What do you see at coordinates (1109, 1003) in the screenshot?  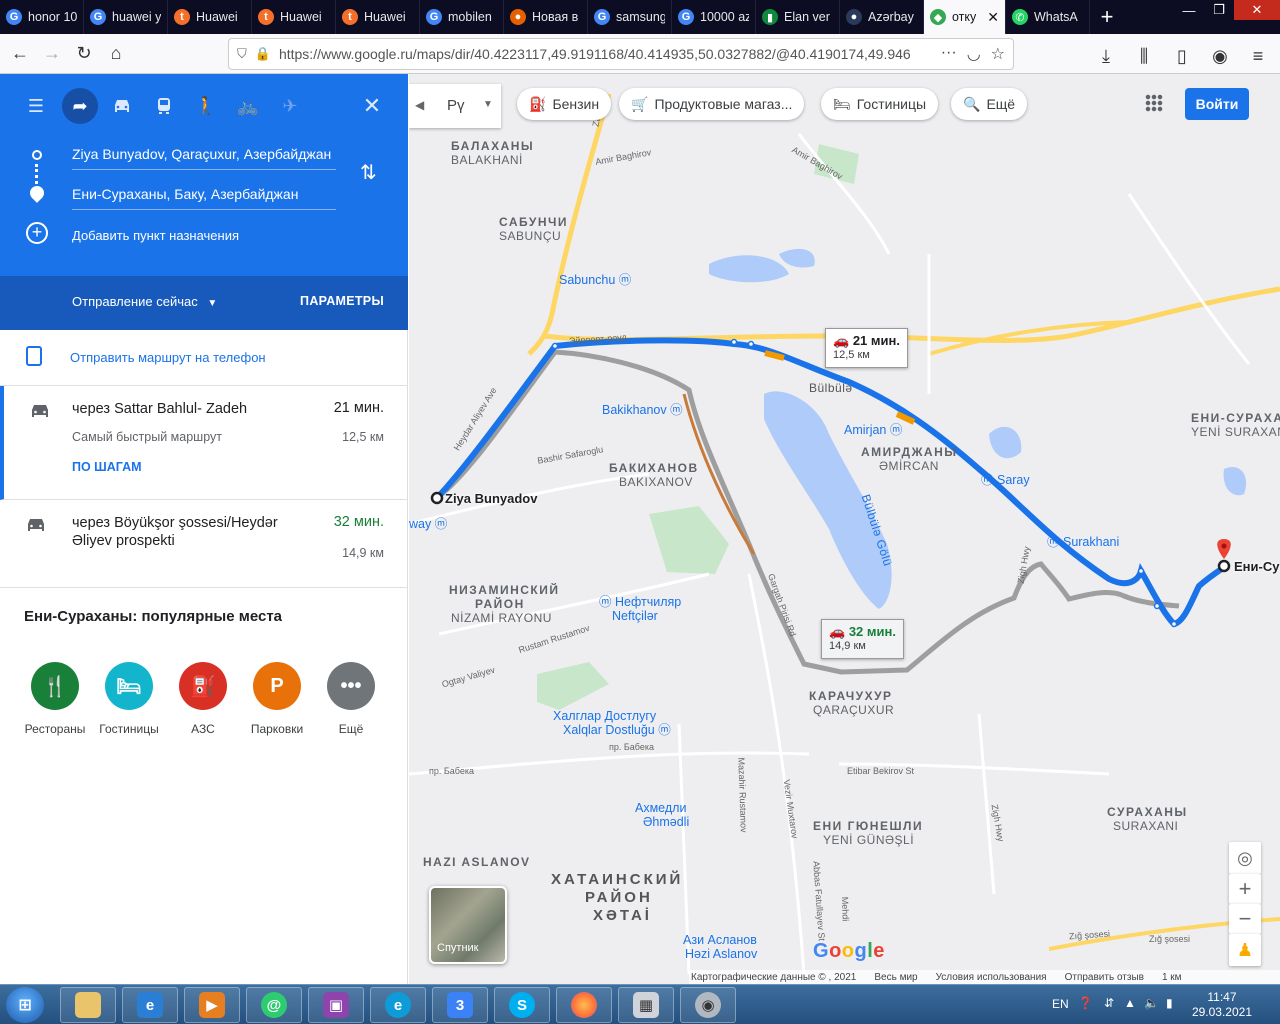 I see `network-icon: ⇵` at bounding box center [1109, 1003].